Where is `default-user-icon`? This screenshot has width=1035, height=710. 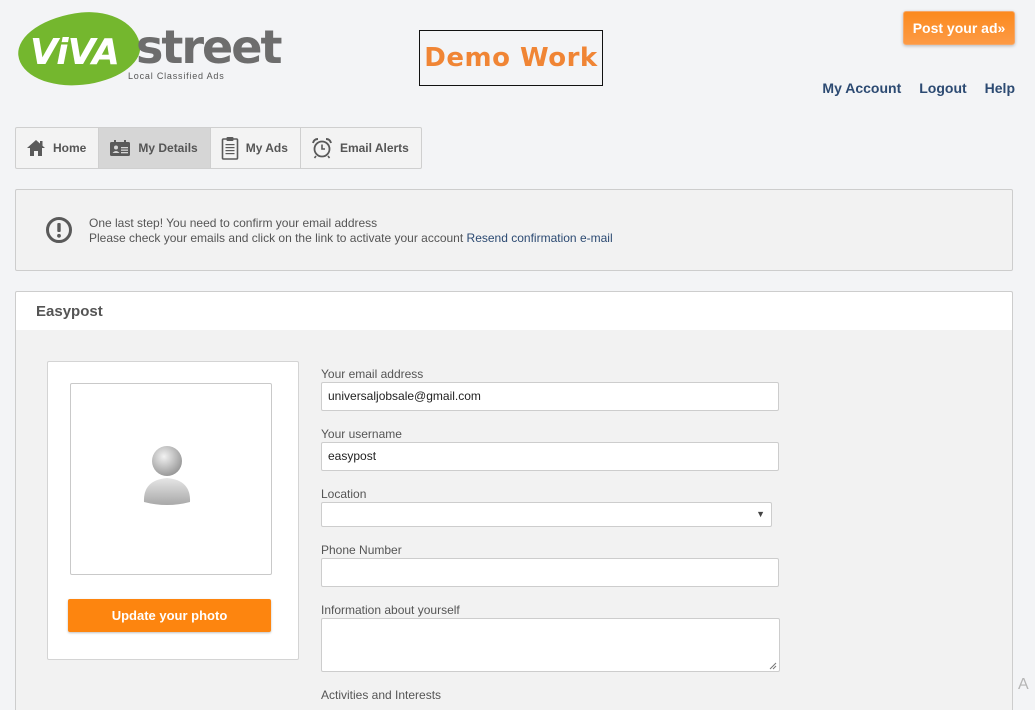
default-user-icon is located at coordinates (167, 475).